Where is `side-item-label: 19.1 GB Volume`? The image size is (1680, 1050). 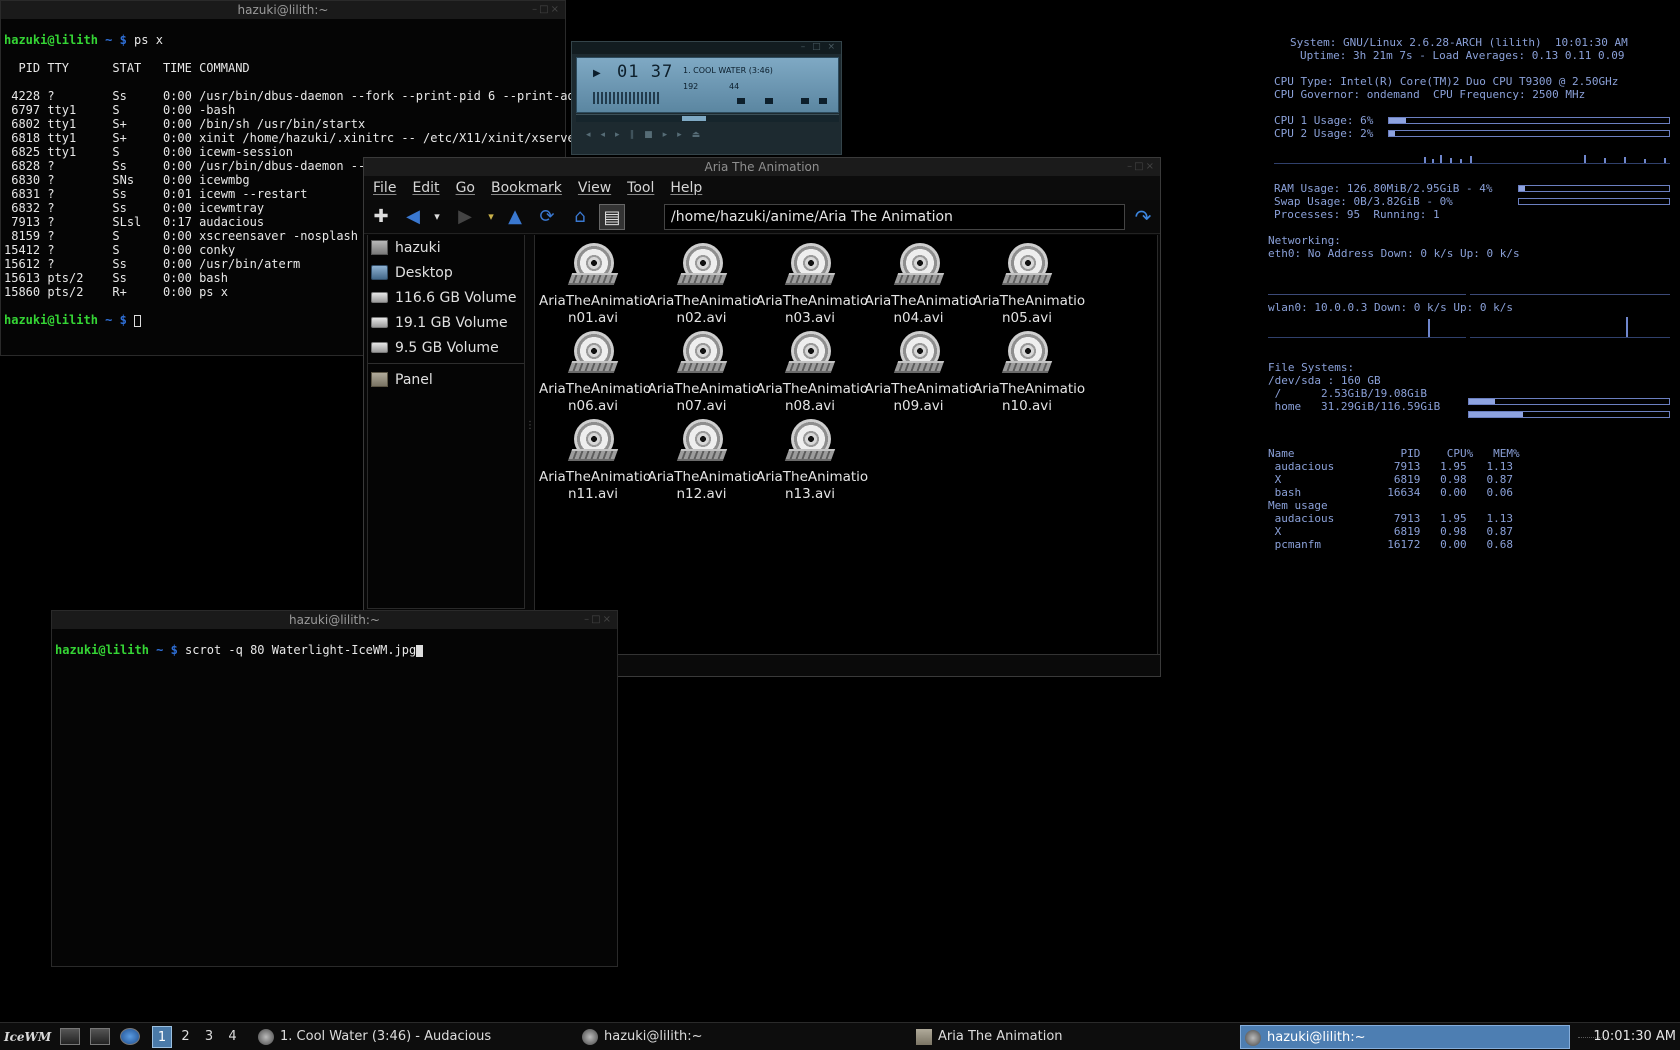 side-item-label: 19.1 GB Volume is located at coordinates (451, 322).